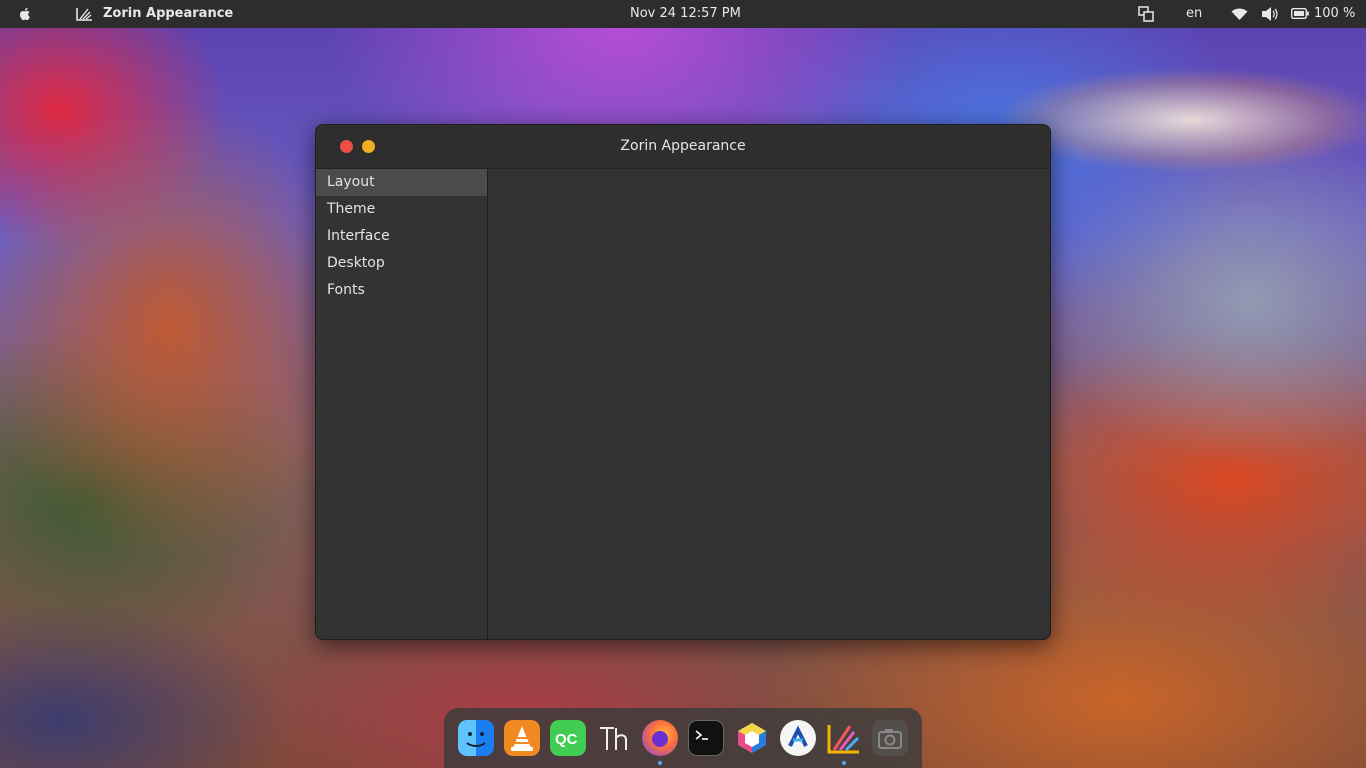  I want to click on window-title: Zorin Appearance, so click(683, 146).